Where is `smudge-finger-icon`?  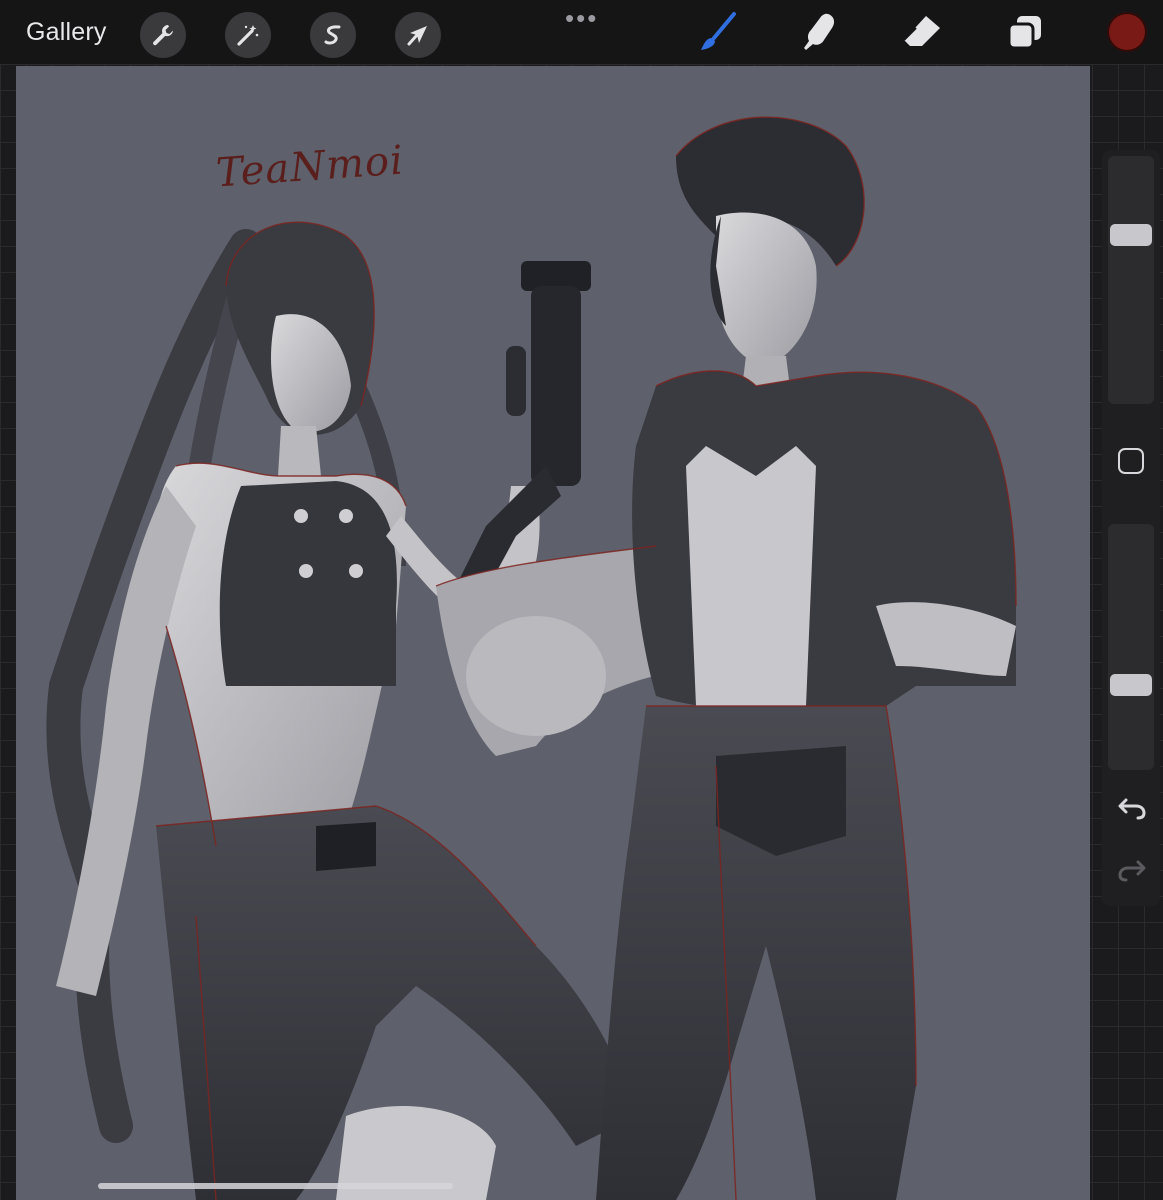 smudge-finger-icon is located at coordinates (819, 32).